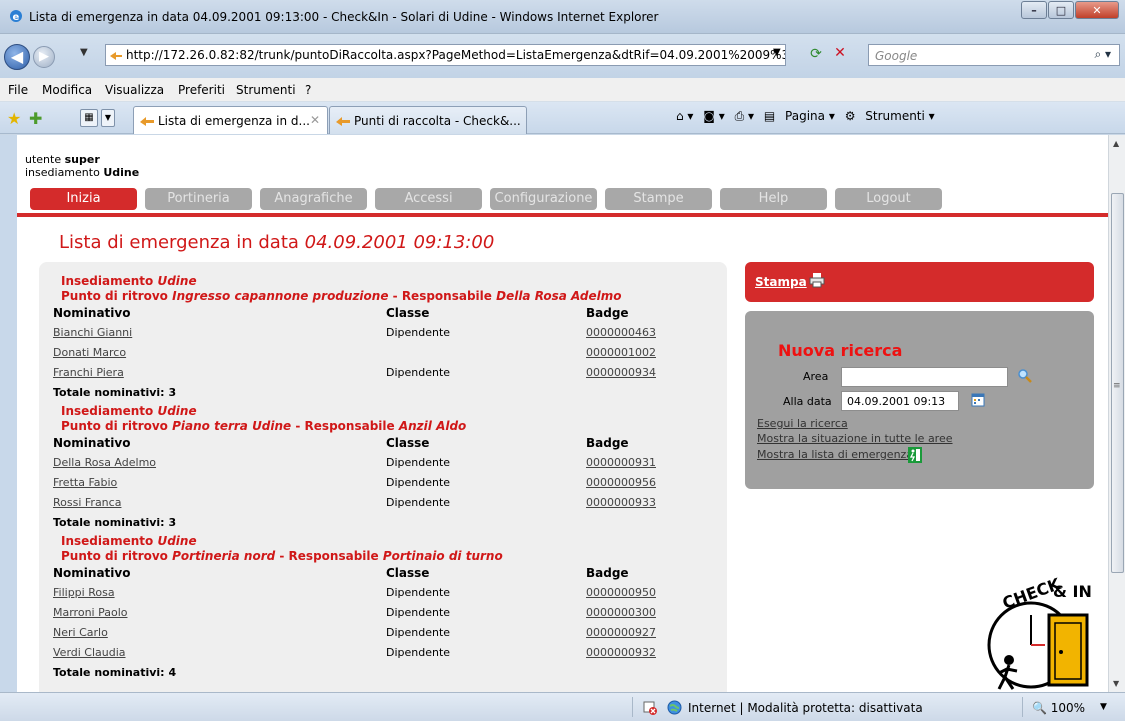 This screenshot has width=1125, height=721. What do you see at coordinates (621, 652) in the screenshot?
I see `badge-link: 0000000932` at bounding box center [621, 652].